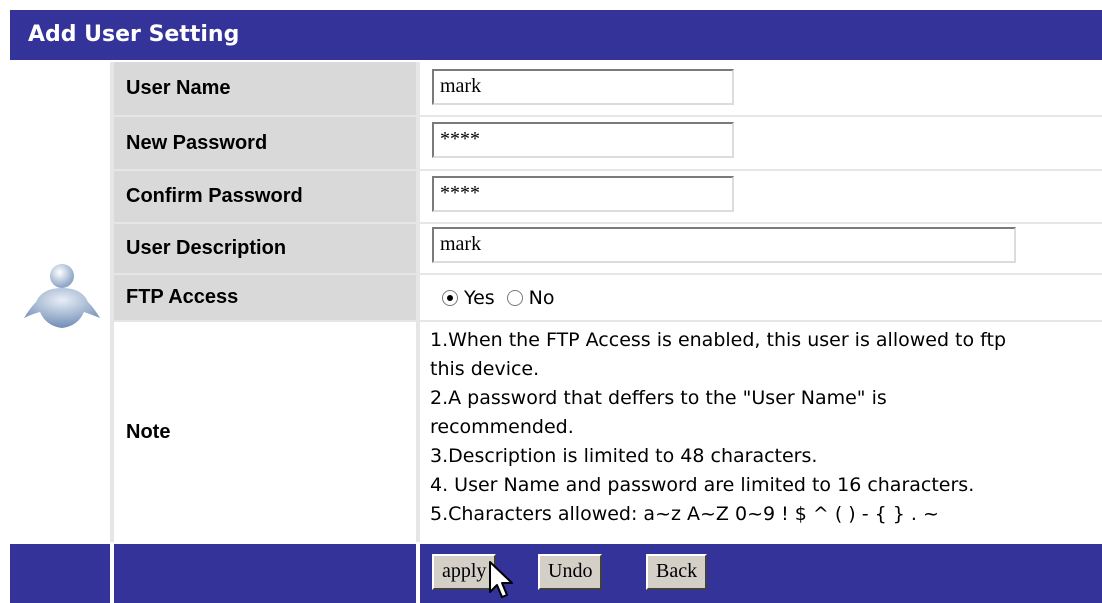 This screenshot has height=603, width=1102. What do you see at coordinates (542, 298) in the screenshot?
I see `ftp-access-no-label: No` at bounding box center [542, 298].